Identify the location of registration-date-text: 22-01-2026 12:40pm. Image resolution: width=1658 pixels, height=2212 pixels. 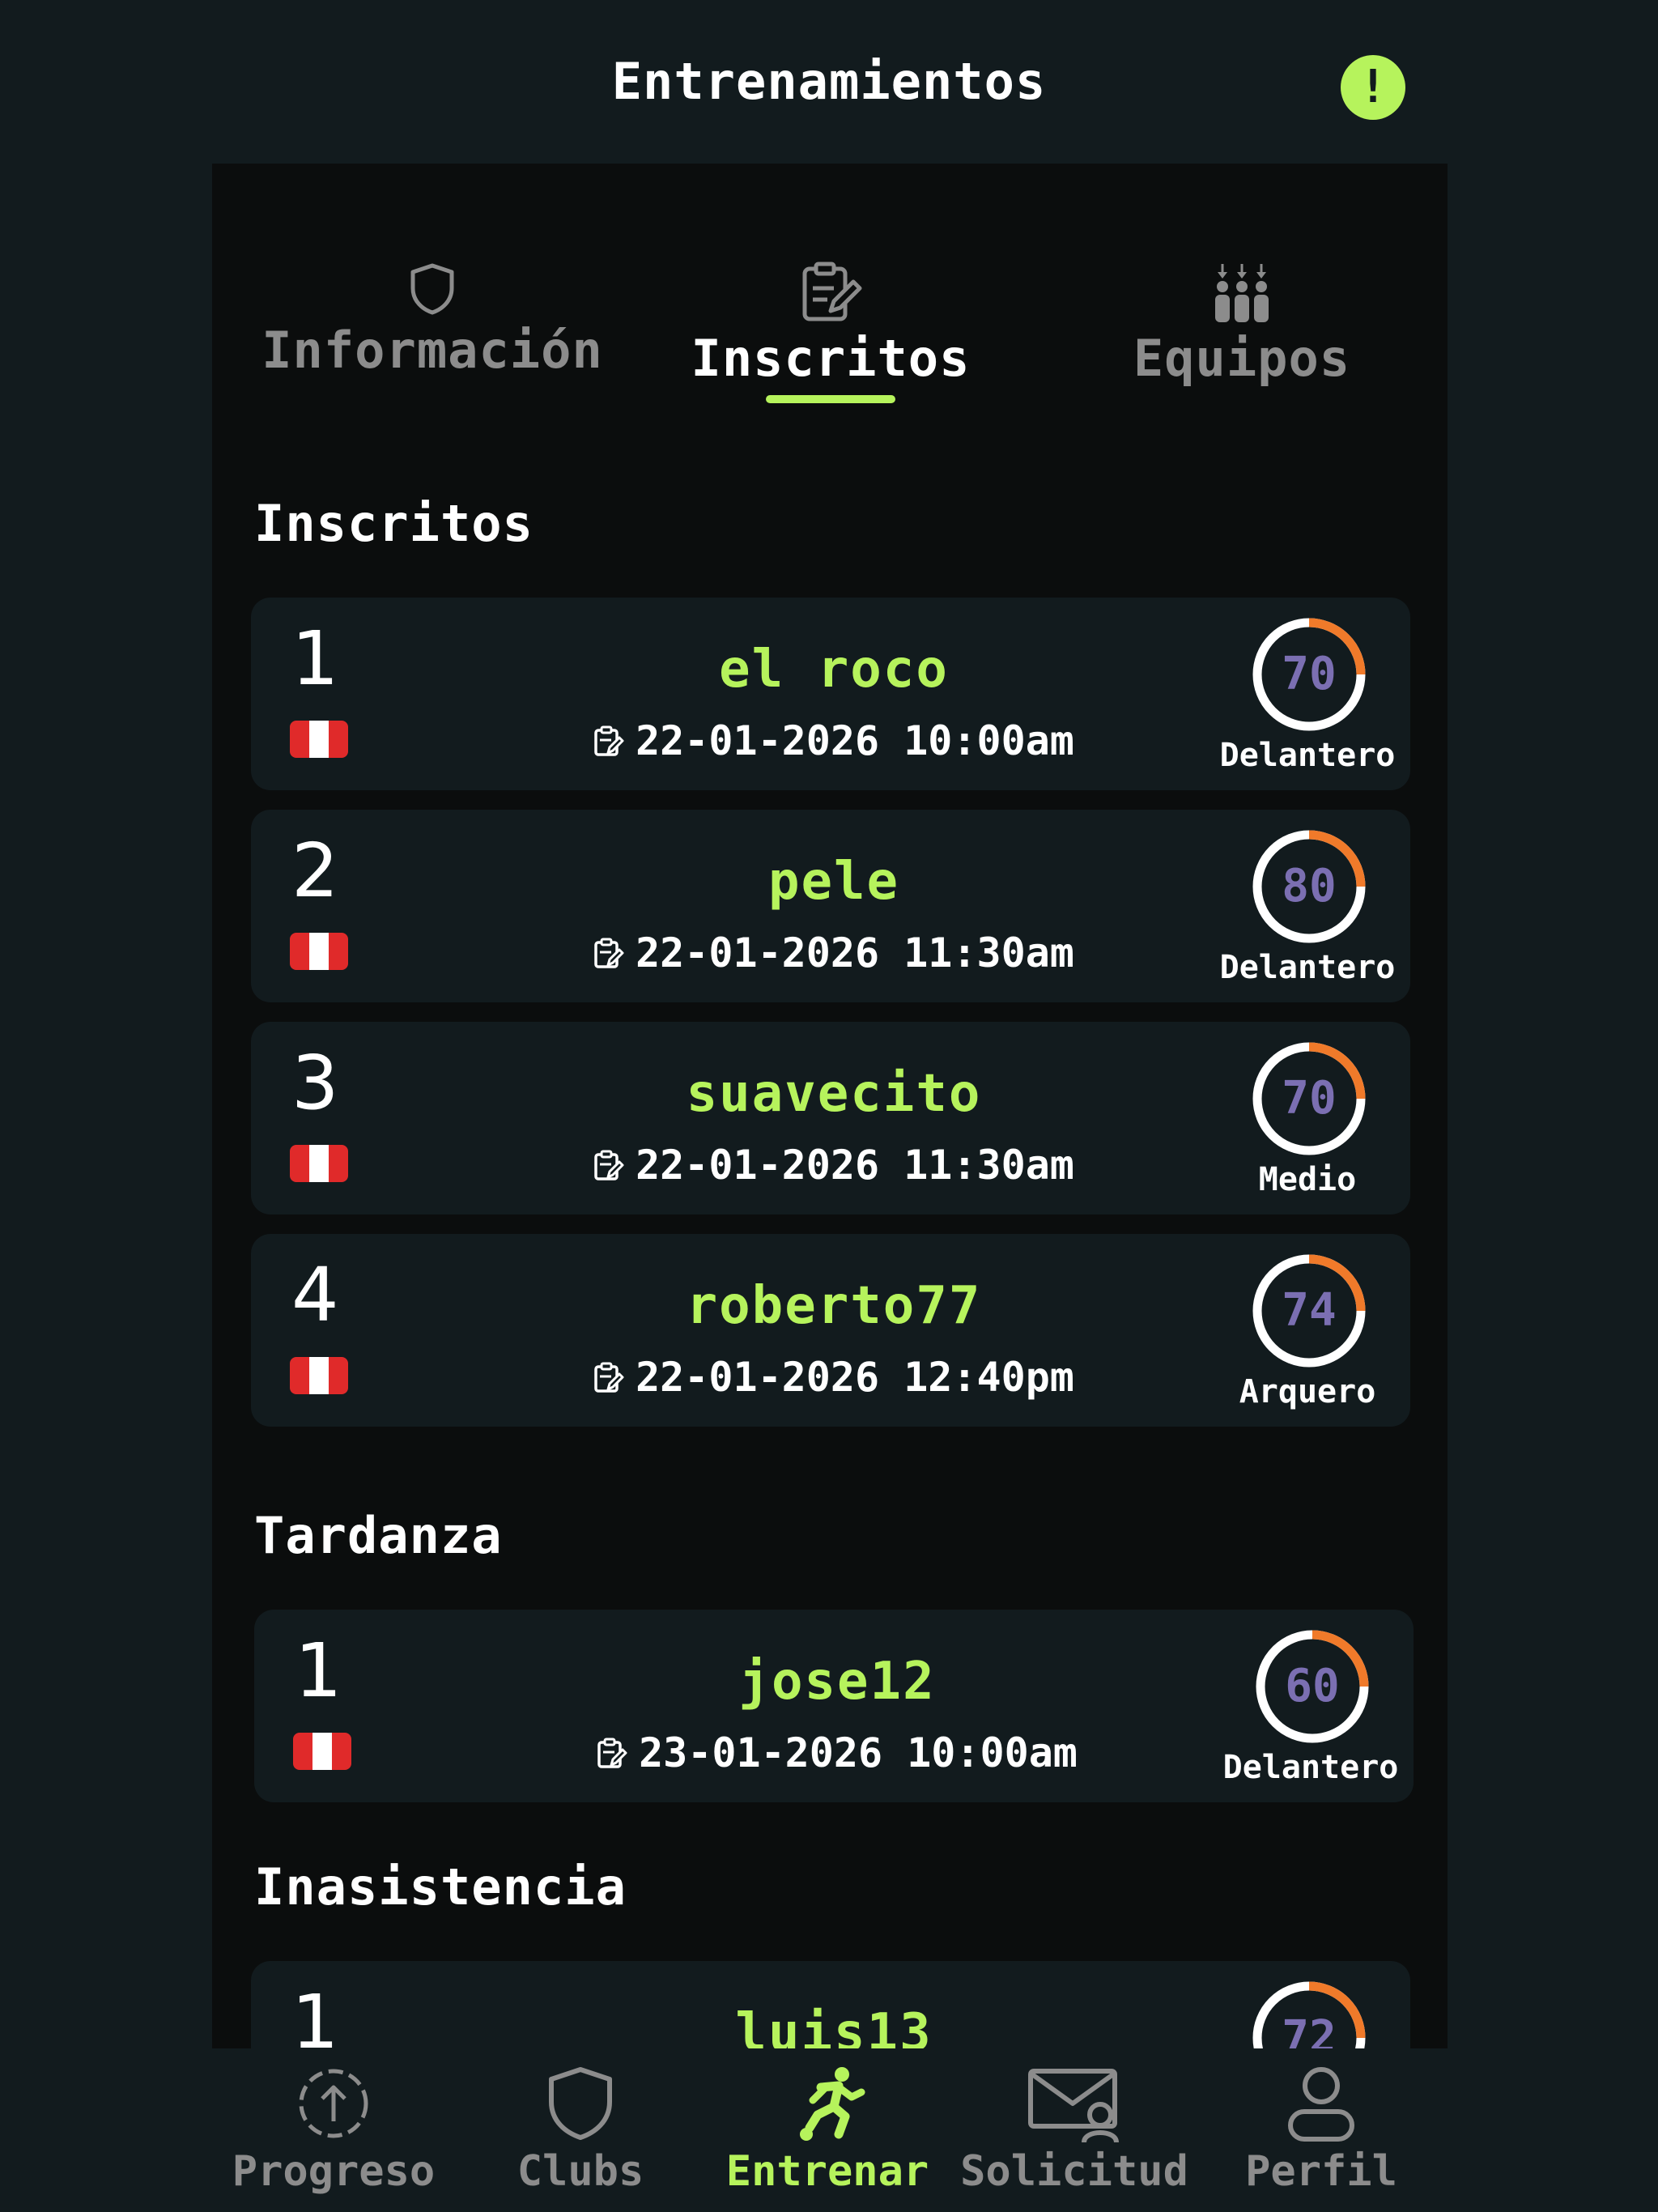
(855, 1378).